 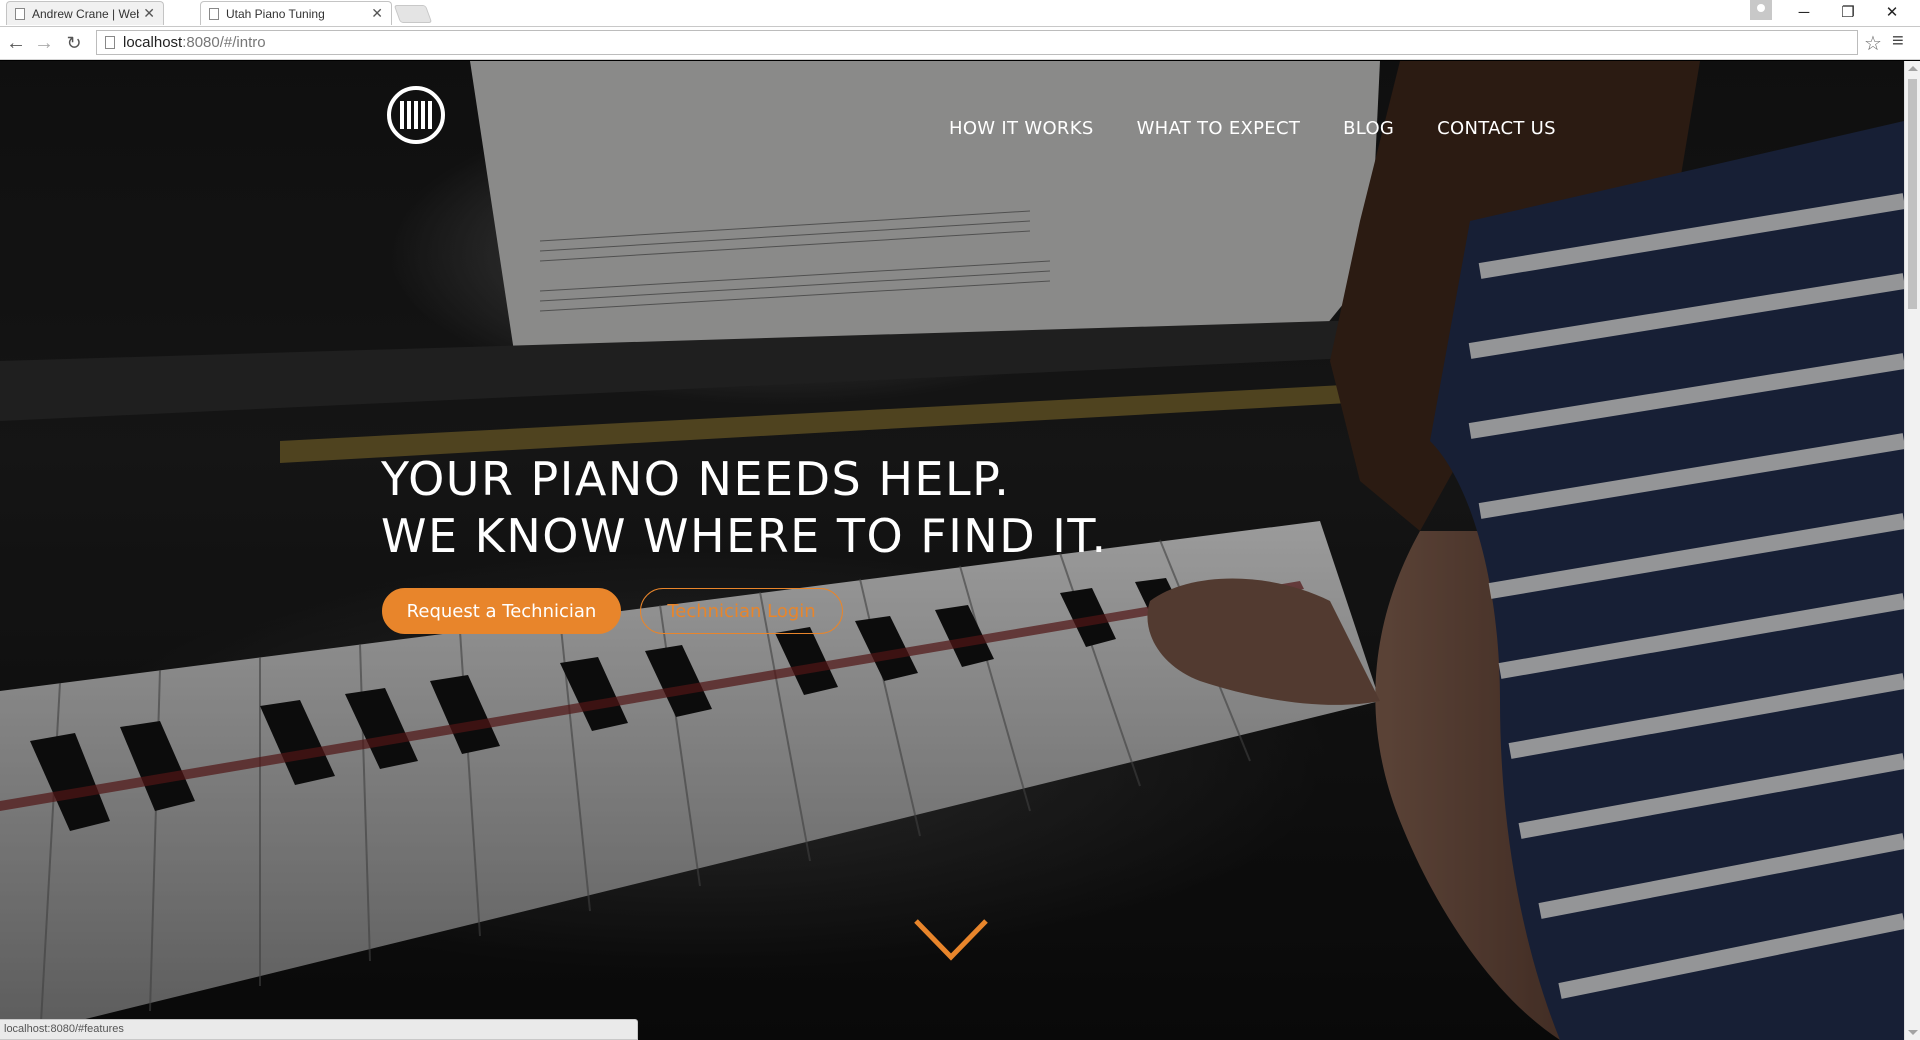 I want to click on request-technician-button: Request a Technician, so click(x=501, y=611).